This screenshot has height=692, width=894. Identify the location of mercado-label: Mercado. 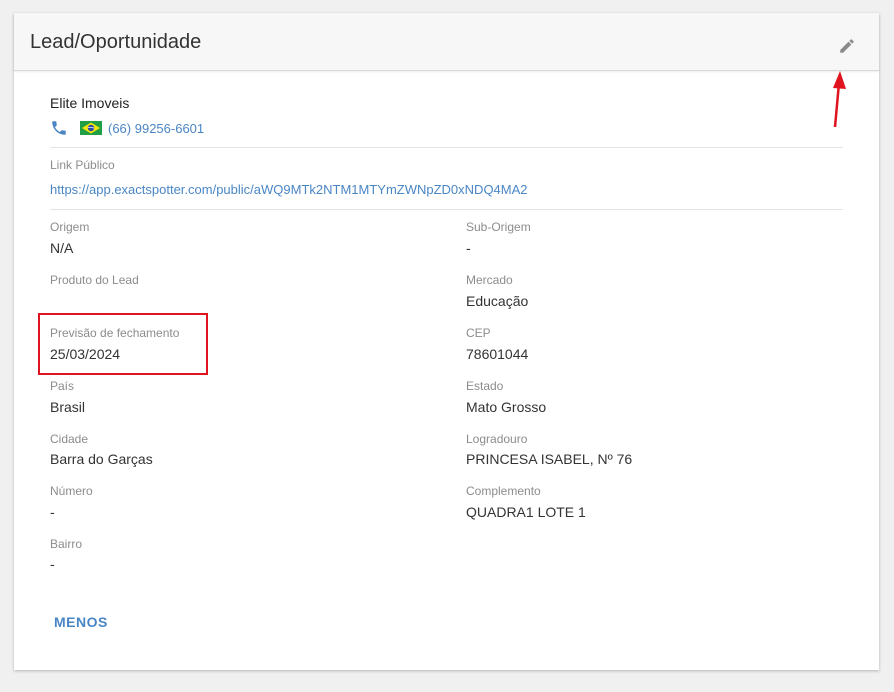
(489, 280).